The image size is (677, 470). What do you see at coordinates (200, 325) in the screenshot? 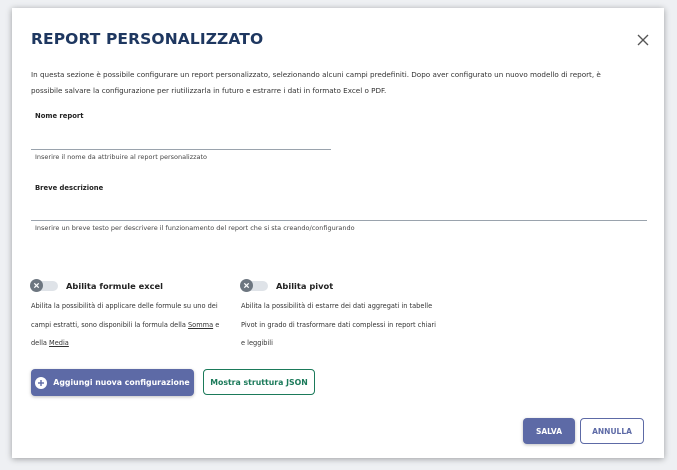
I see `somma-link: Somma` at bounding box center [200, 325].